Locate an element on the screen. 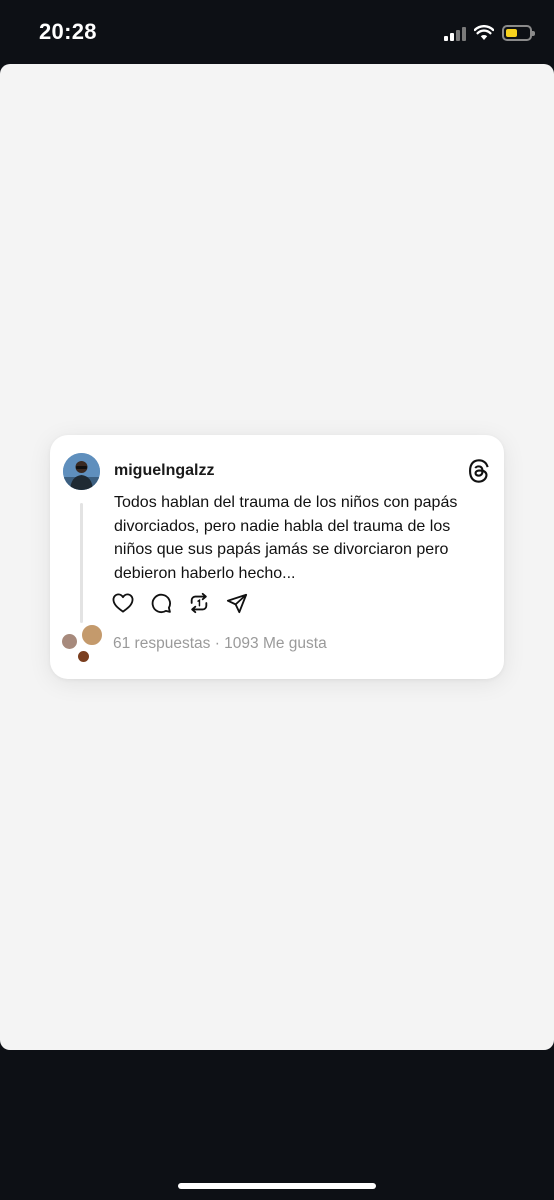 Image resolution: width=554 pixels, height=1200 pixels. comment-button is located at coordinates (161, 603).